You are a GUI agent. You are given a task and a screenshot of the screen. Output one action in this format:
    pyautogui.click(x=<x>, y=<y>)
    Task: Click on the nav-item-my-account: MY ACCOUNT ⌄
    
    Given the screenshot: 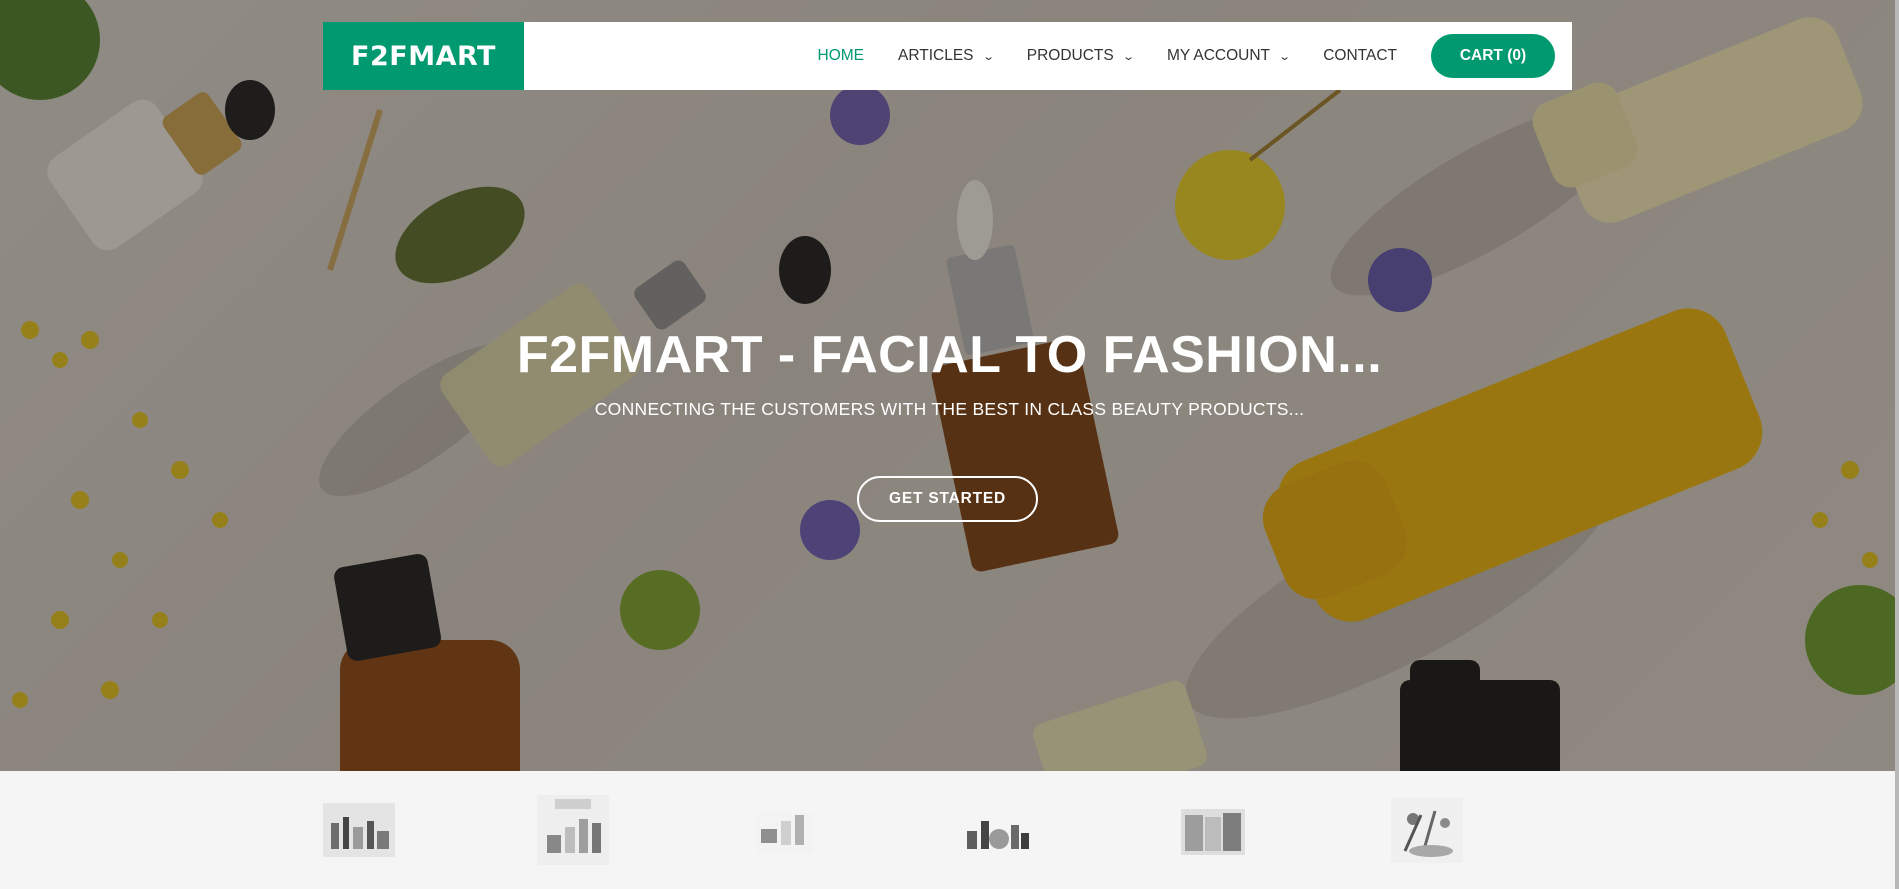 What is the action you would take?
    pyautogui.click(x=1229, y=56)
    